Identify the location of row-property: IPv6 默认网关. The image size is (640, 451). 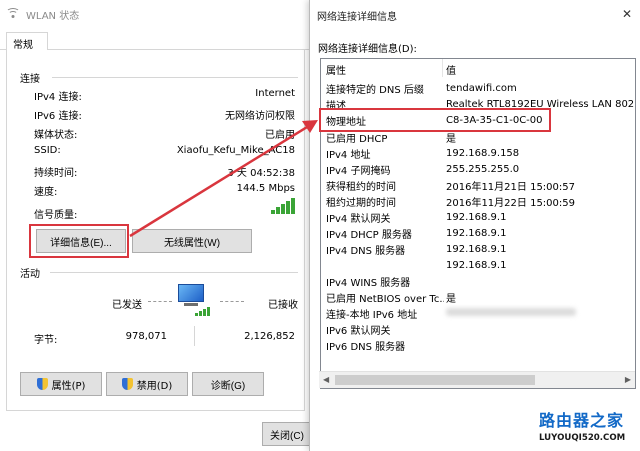
(358, 331).